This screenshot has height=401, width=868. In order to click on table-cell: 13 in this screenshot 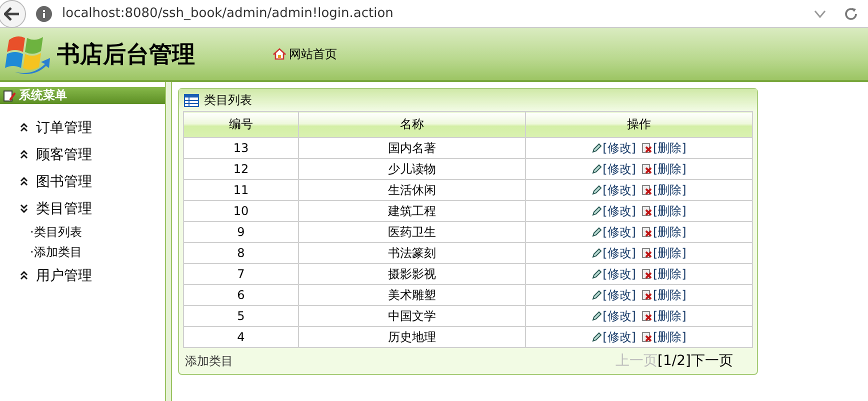, I will do `click(241, 148)`.